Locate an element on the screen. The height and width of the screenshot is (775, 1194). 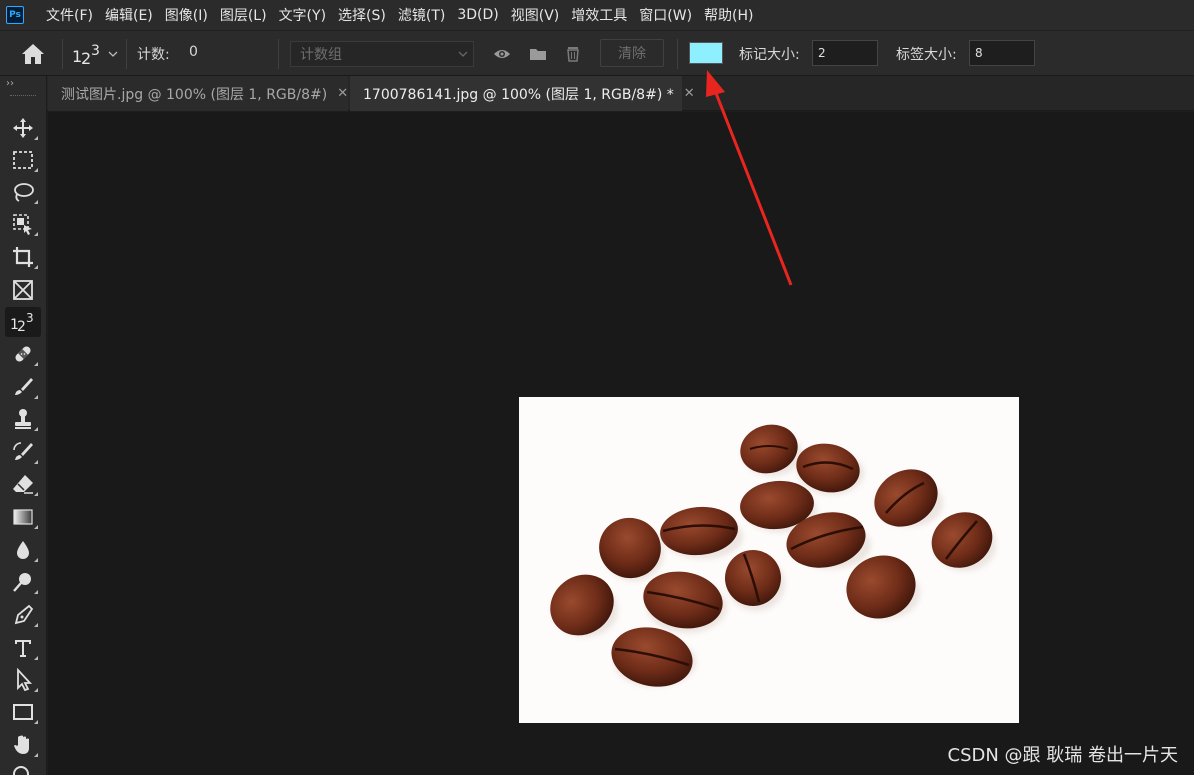
healing-brush-tool is located at coordinates (23, 354).